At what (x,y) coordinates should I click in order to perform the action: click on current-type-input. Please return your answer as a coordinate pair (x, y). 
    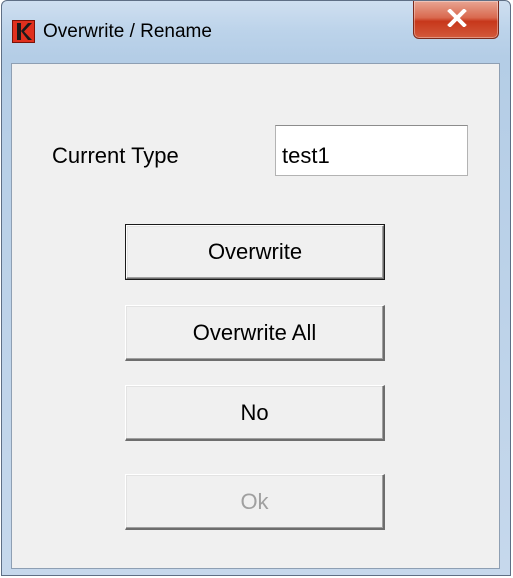
    Looking at the image, I should click on (371, 150).